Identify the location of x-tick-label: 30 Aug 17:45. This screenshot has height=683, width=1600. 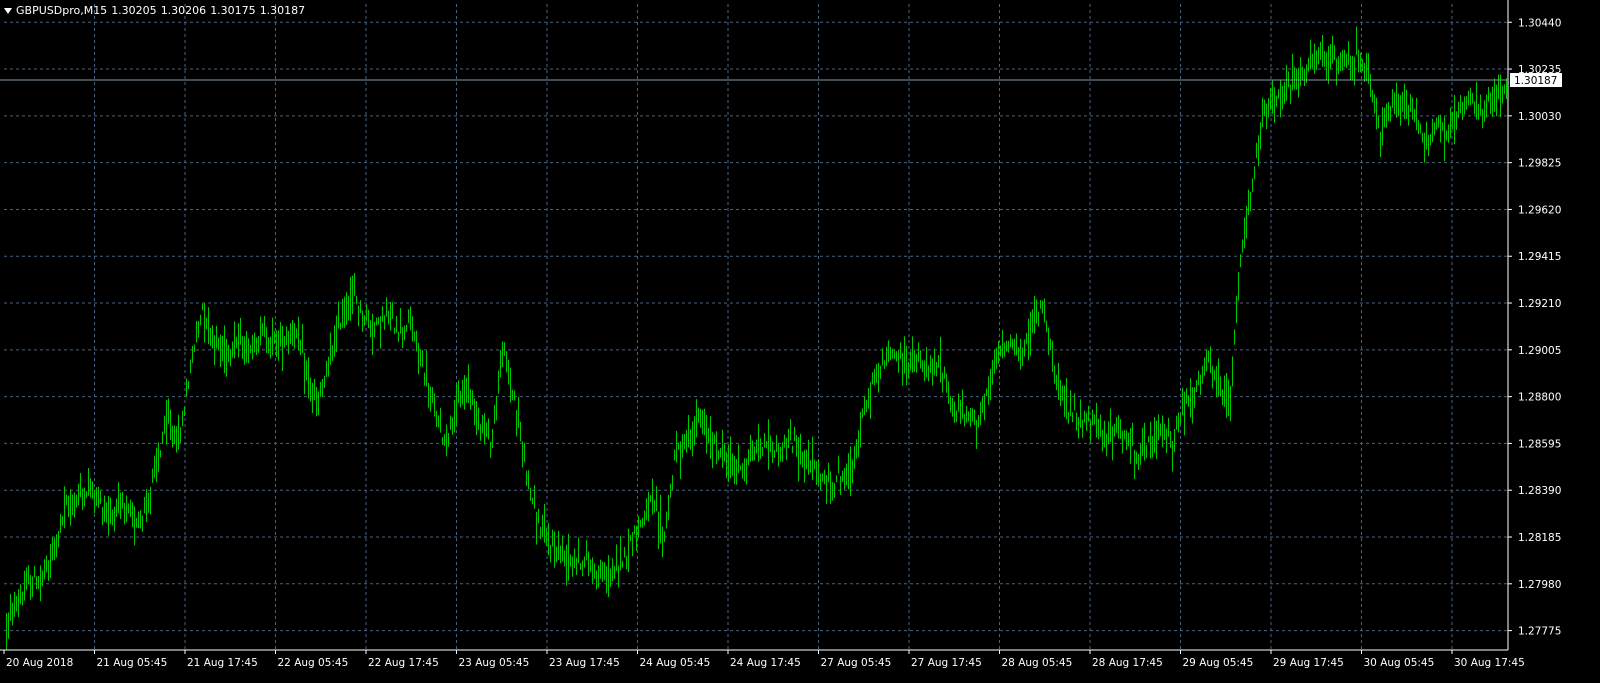
(1489, 663).